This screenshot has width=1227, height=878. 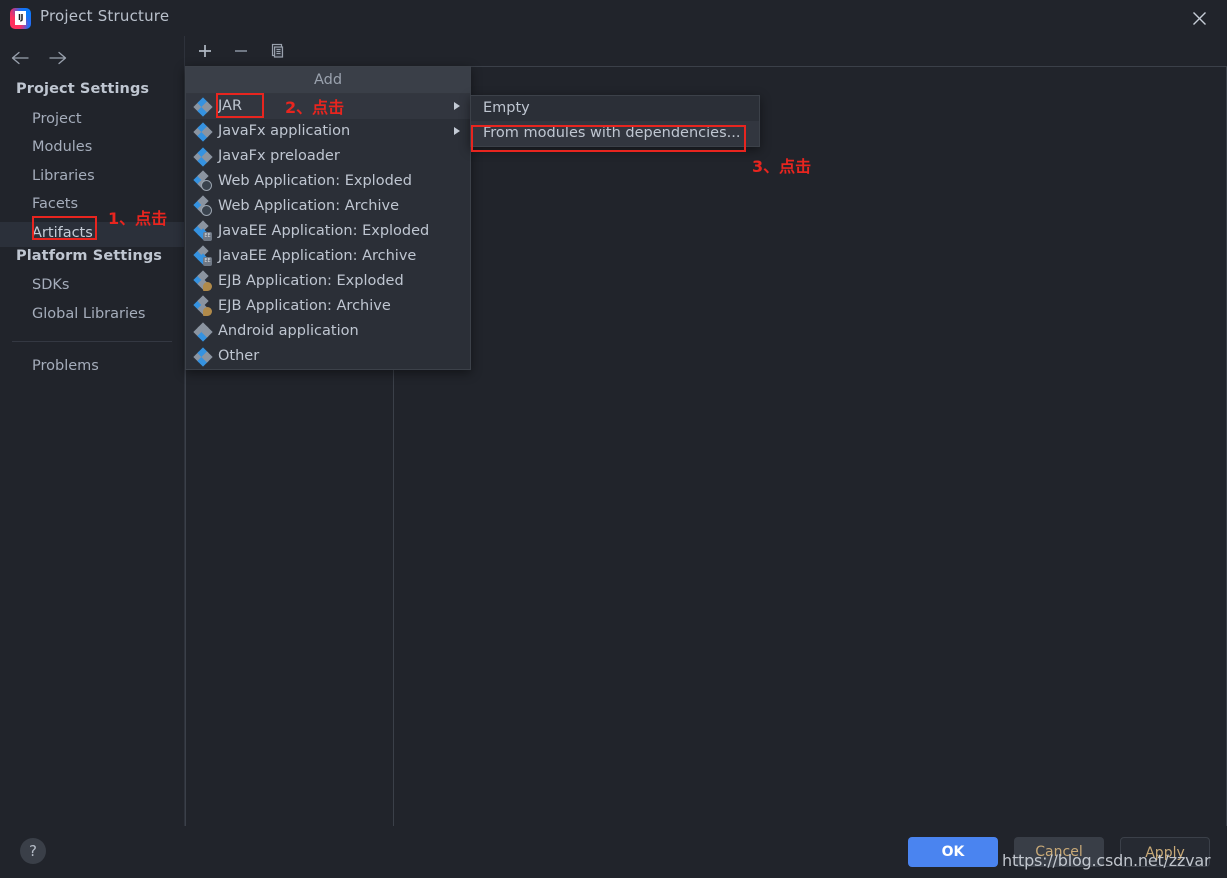 What do you see at coordinates (315, 181) in the screenshot?
I see `menu-item-label: Web Application: Exploded` at bounding box center [315, 181].